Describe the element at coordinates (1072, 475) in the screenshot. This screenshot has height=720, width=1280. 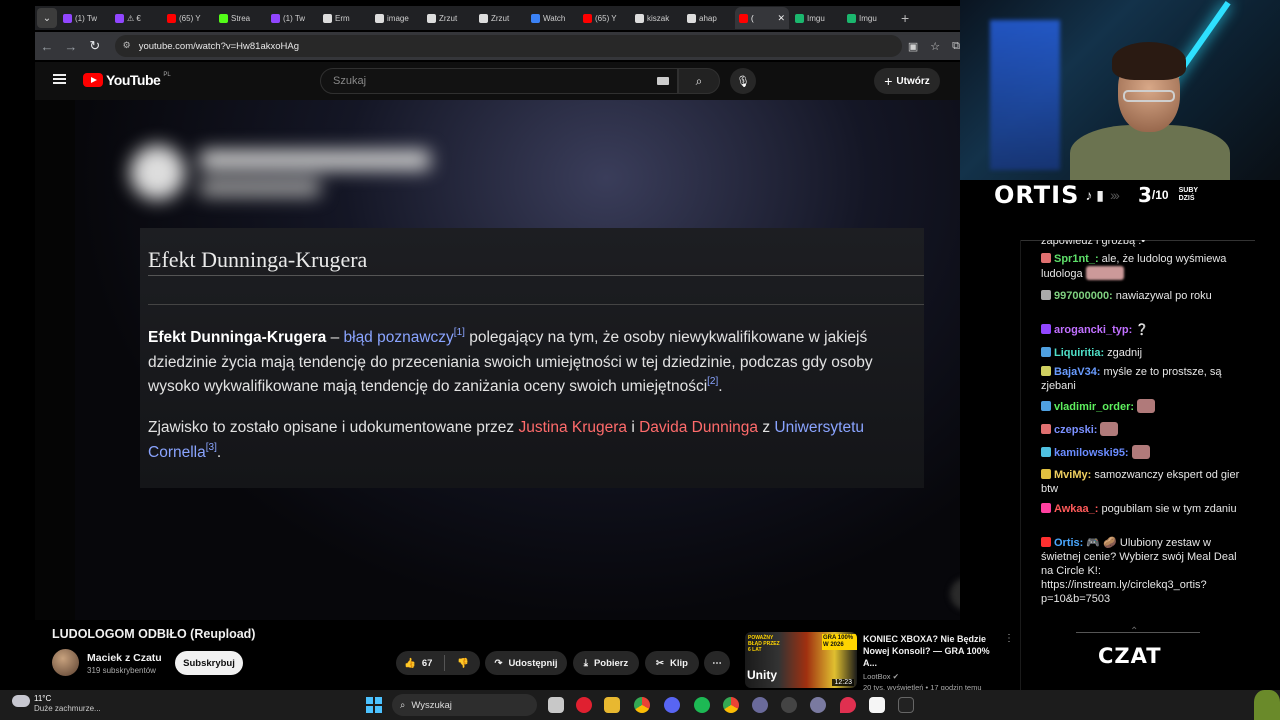
I see `chat-username: MviMy:` at that location.